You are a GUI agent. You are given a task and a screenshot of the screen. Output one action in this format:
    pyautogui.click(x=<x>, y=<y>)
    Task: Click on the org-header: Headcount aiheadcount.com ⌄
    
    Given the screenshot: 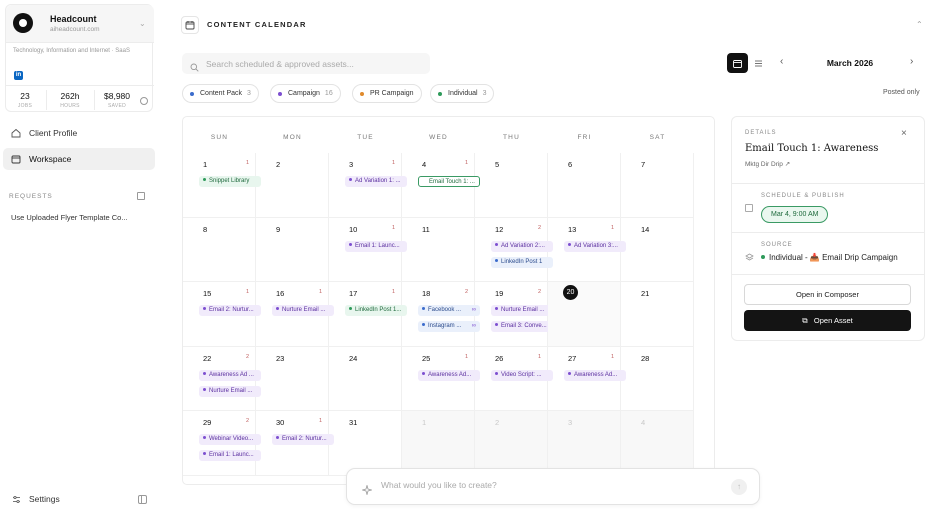 What is the action you would take?
    pyautogui.click(x=80, y=24)
    